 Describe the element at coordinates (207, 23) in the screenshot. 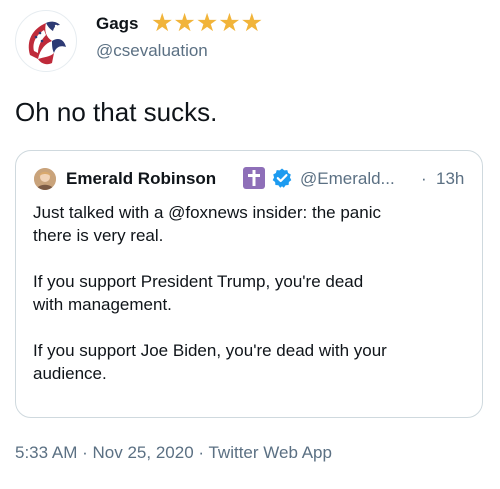

I see `star-emoji-icons: ★★★★★` at that location.